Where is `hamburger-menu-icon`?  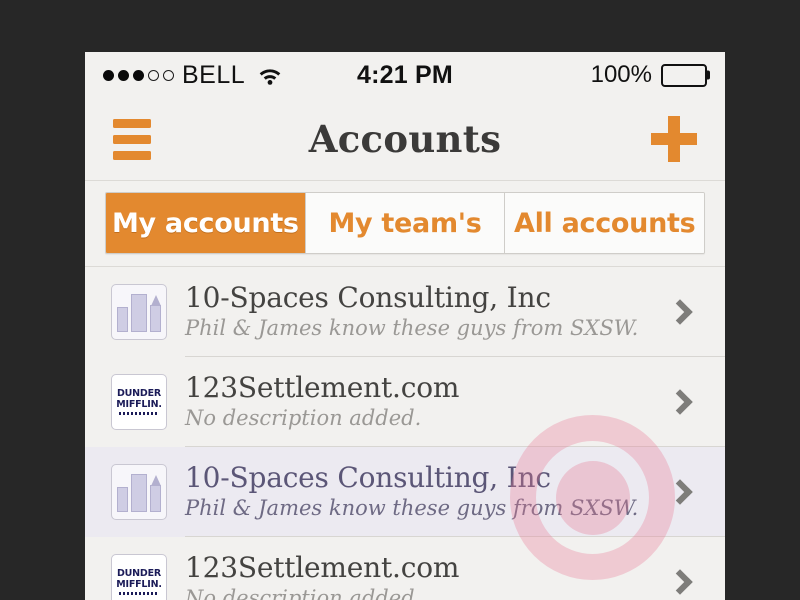 hamburger-menu-icon is located at coordinates (132, 139).